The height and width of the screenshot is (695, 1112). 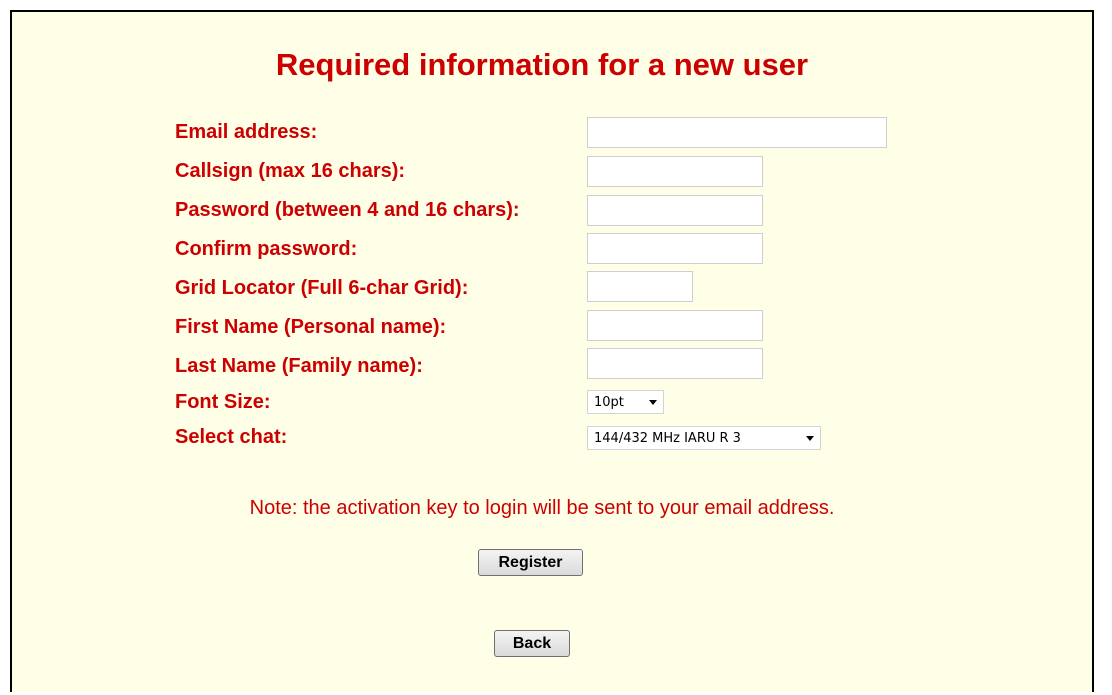 What do you see at coordinates (290, 171) in the screenshot?
I see `callsign-label: Callsign (max 16 chars):` at bounding box center [290, 171].